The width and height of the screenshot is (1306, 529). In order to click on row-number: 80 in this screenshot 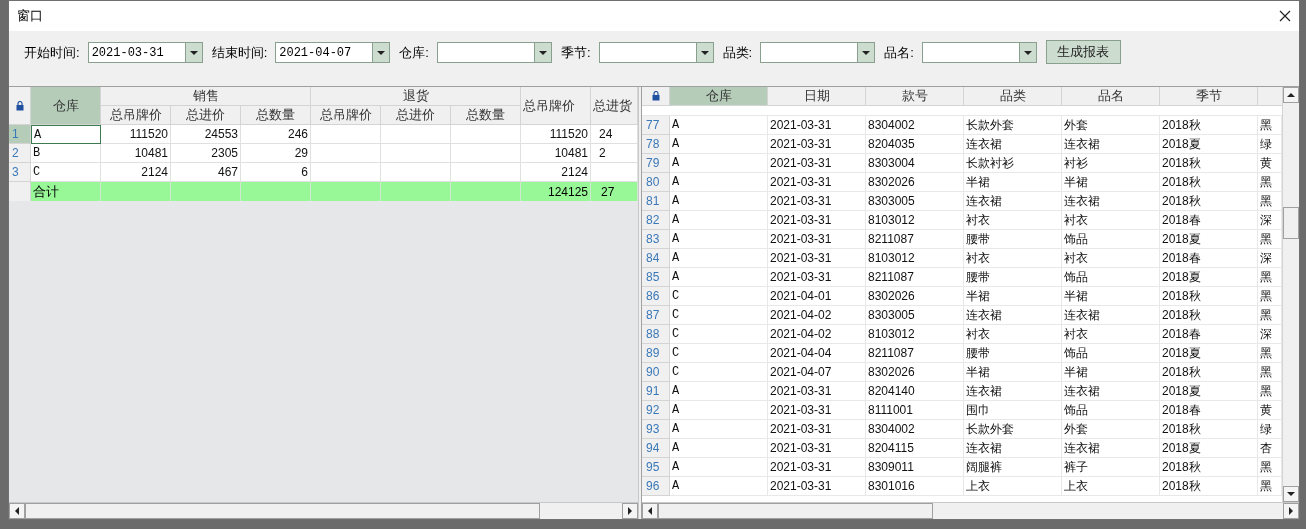, I will do `click(656, 182)`.